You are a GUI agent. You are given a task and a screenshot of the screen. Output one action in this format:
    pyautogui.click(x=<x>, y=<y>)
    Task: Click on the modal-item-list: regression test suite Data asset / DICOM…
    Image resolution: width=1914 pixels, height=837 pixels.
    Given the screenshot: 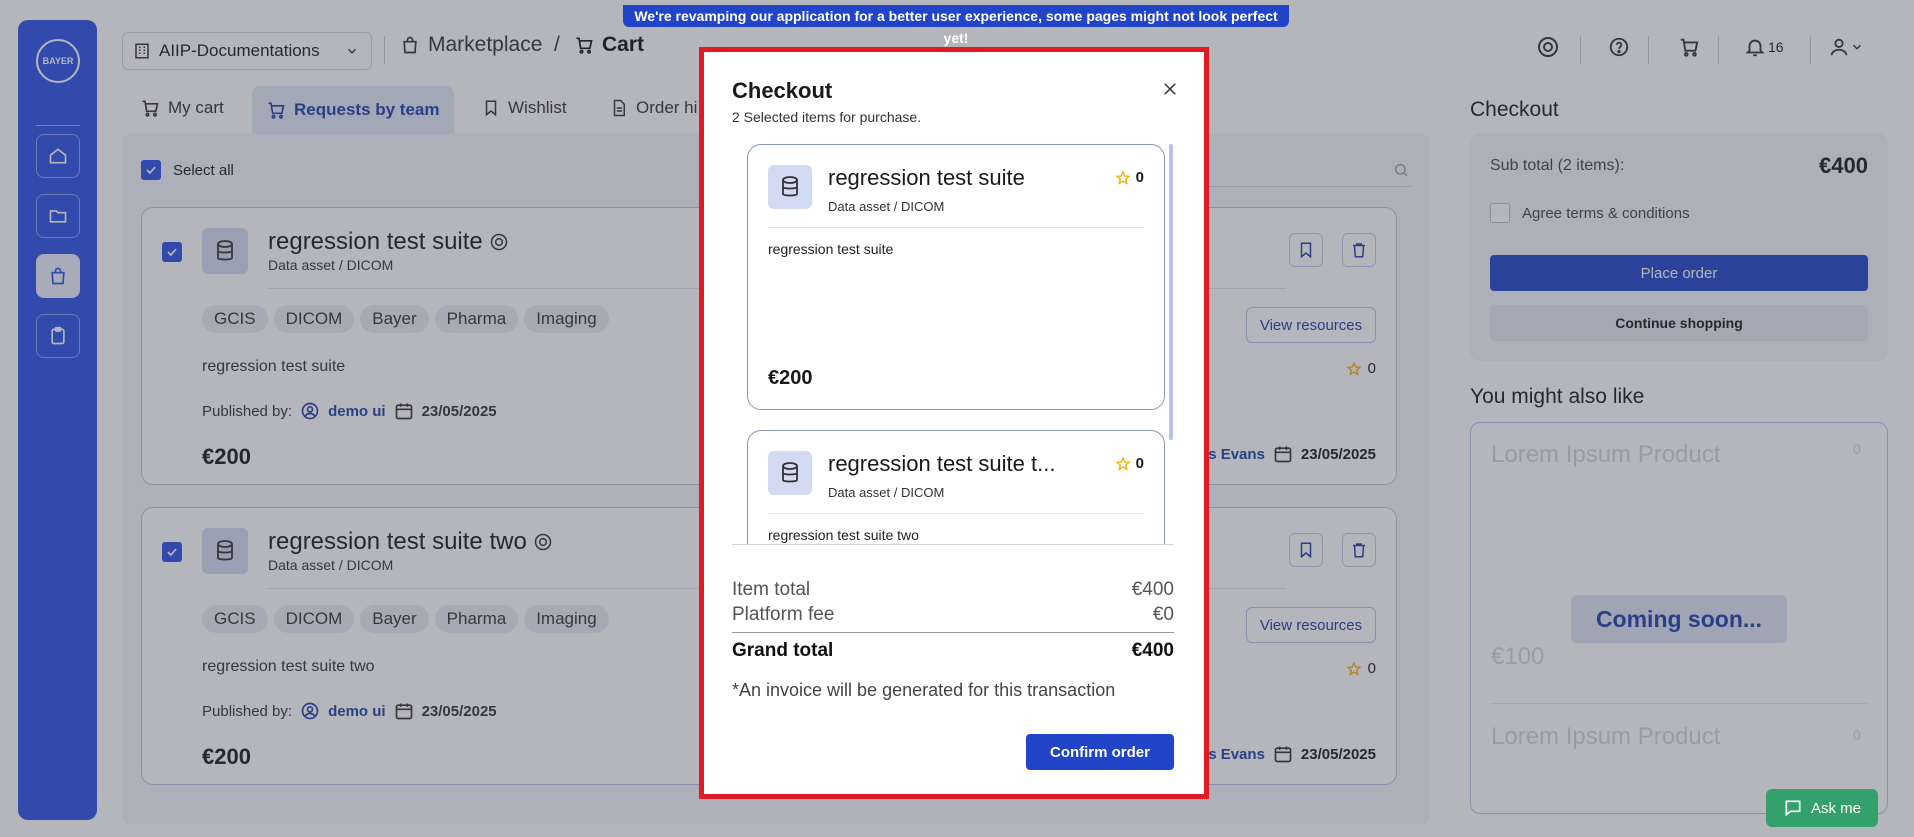 What is the action you would take?
    pyautogui.click(x=954, y=344)
    